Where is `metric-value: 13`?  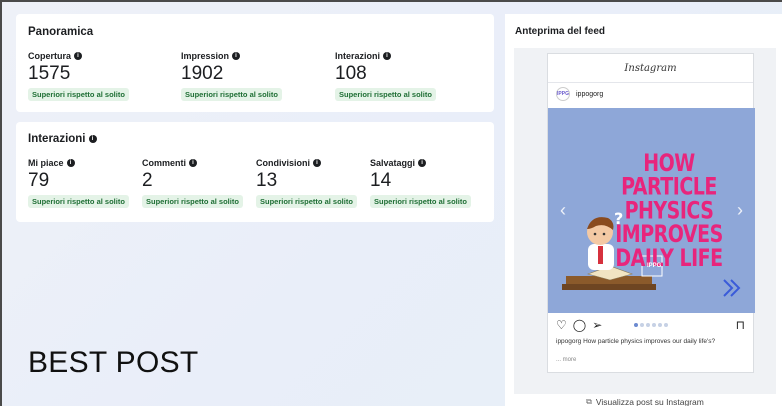
metric-value: 13 is located at coordinates (267, 180).